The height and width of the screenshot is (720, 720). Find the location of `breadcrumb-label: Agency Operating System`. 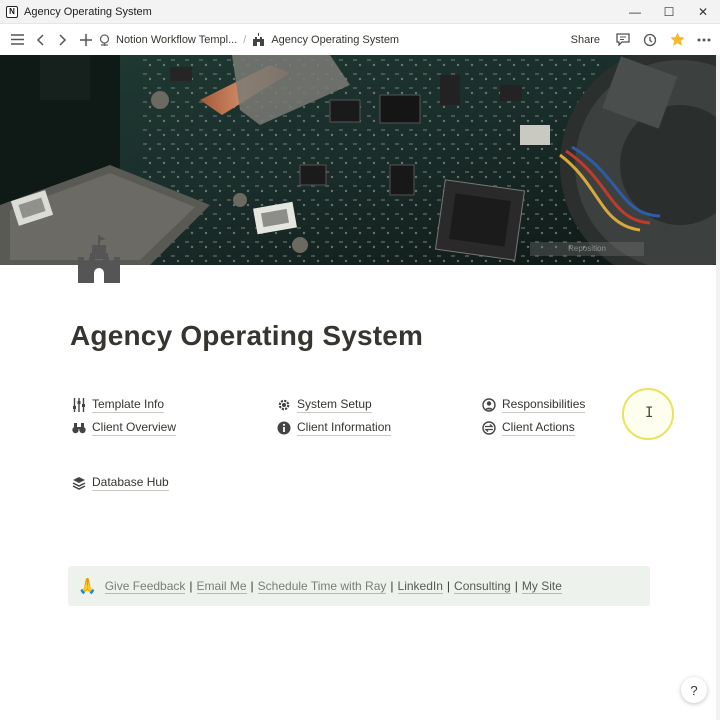

breadcrumb-label: Agency Operating System is located at coordinates (335, 39).